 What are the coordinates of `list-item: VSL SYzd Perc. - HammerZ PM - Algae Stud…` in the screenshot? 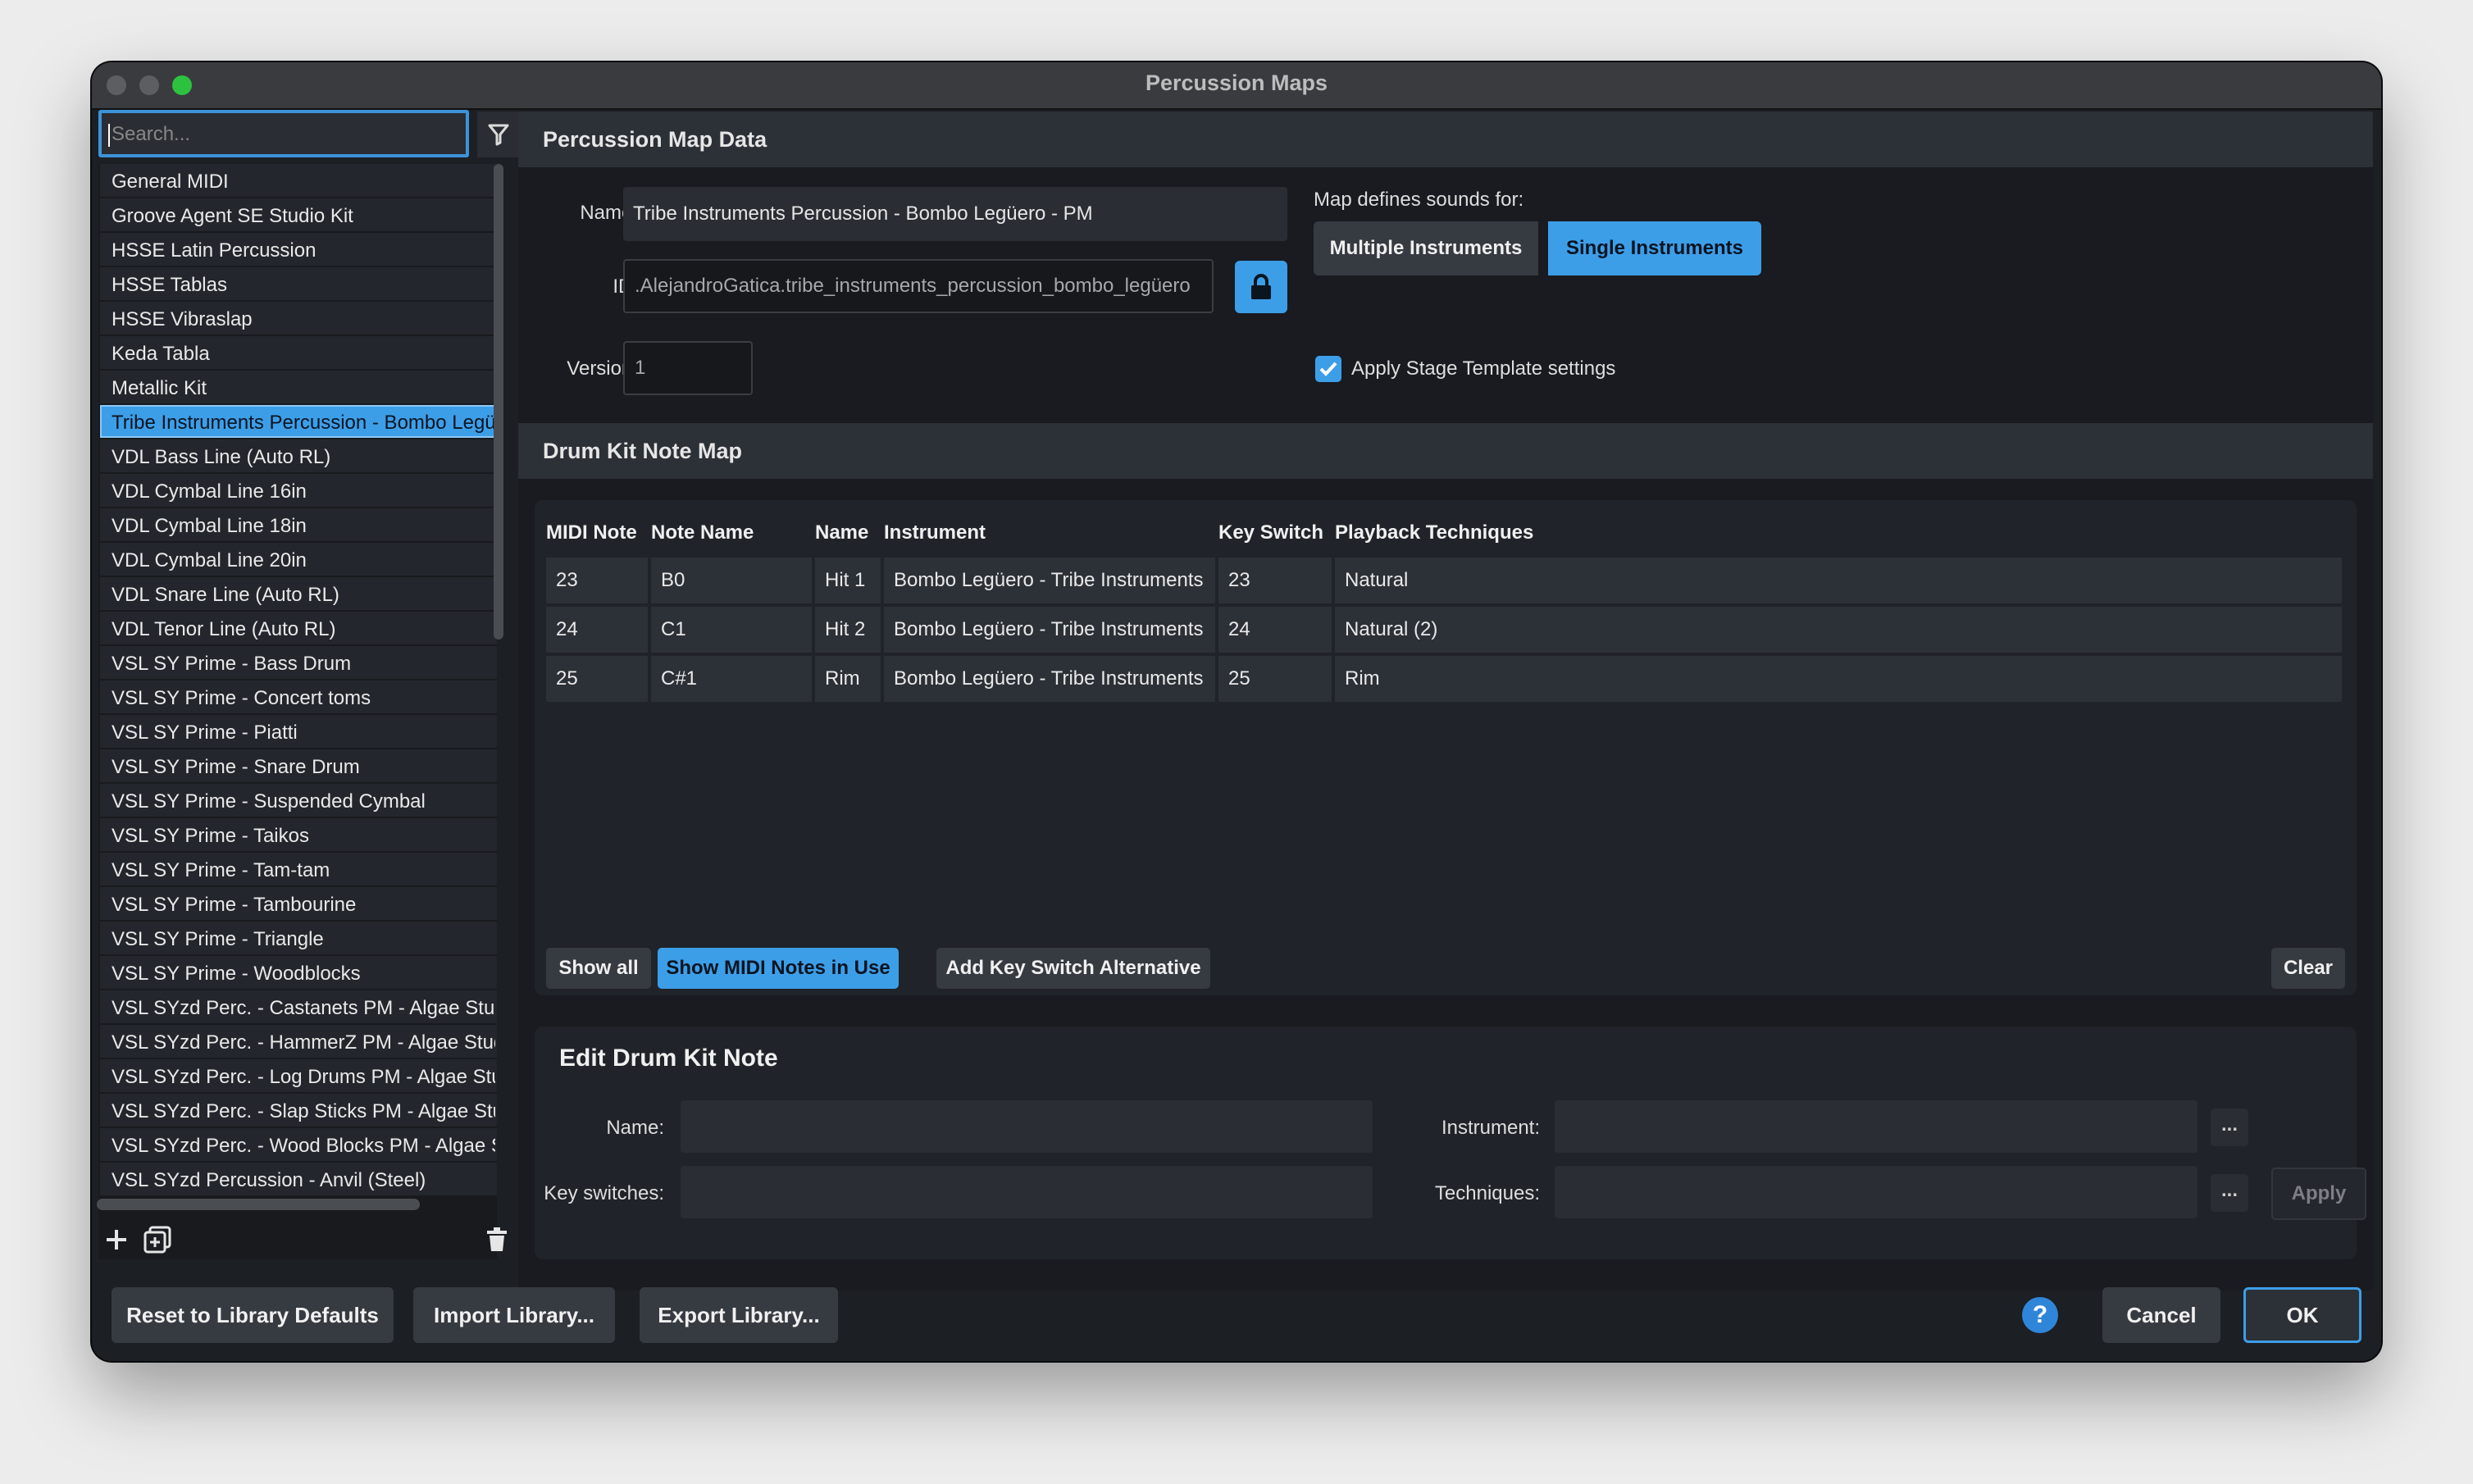 It's located at (299, 1041).